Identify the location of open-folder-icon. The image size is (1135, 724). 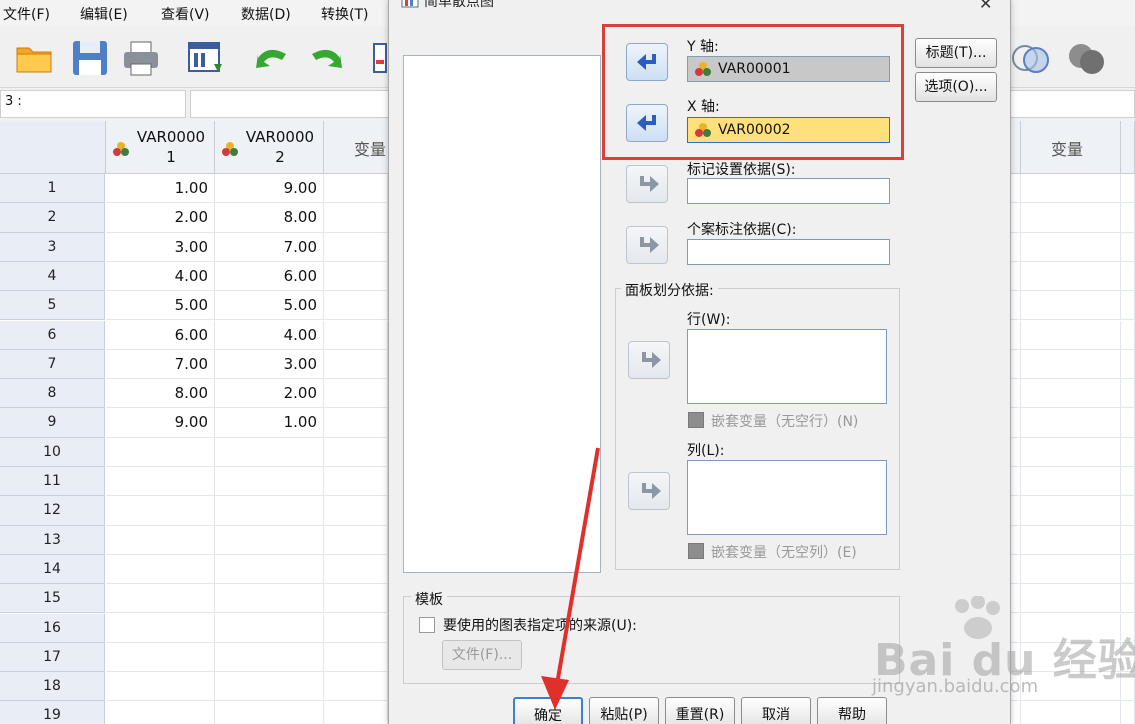
(34, 58).